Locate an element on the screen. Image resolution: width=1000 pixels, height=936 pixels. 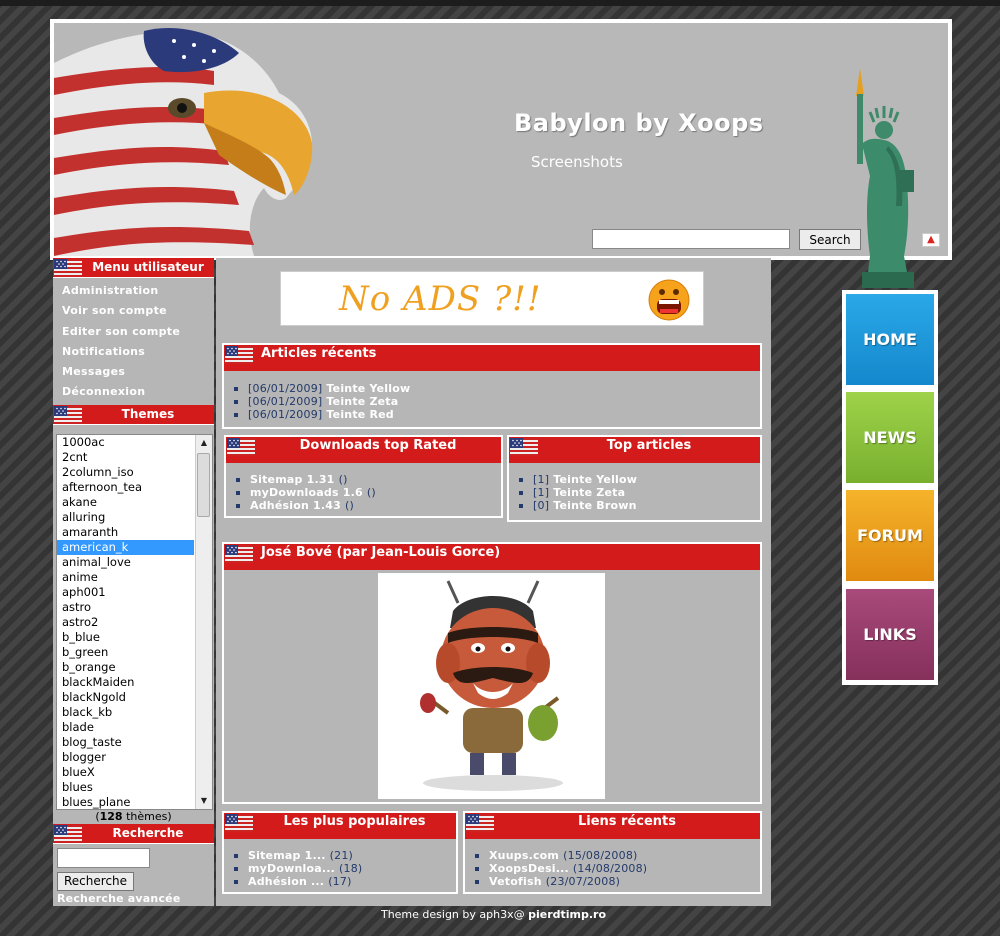
theme-list-scrollbar: ▲ ▼ is located at coordinates (203, 621).